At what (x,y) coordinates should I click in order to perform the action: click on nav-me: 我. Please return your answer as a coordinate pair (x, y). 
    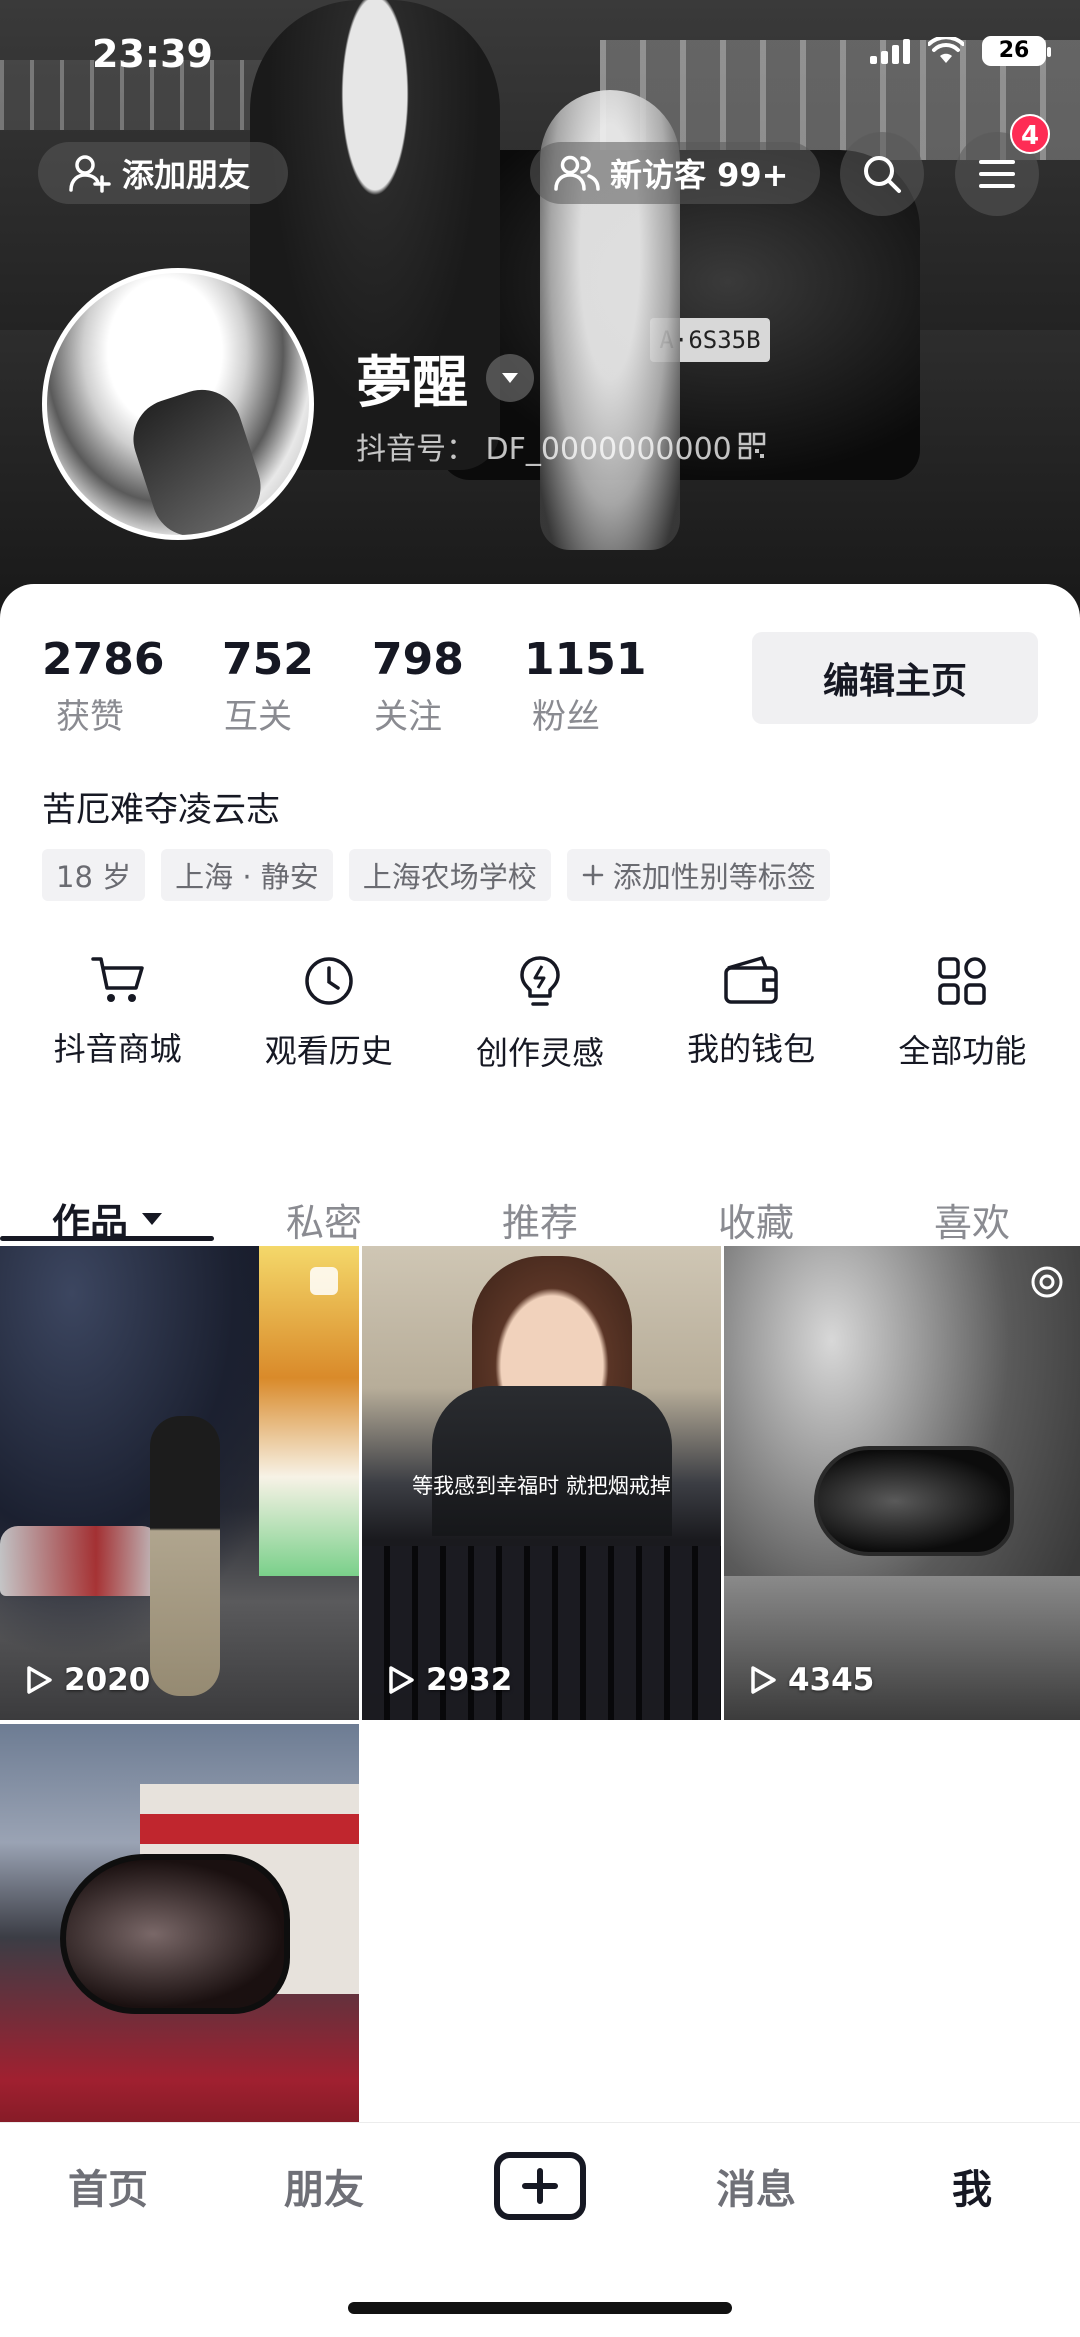
    Looking at the image, I should click on (972, 2186).